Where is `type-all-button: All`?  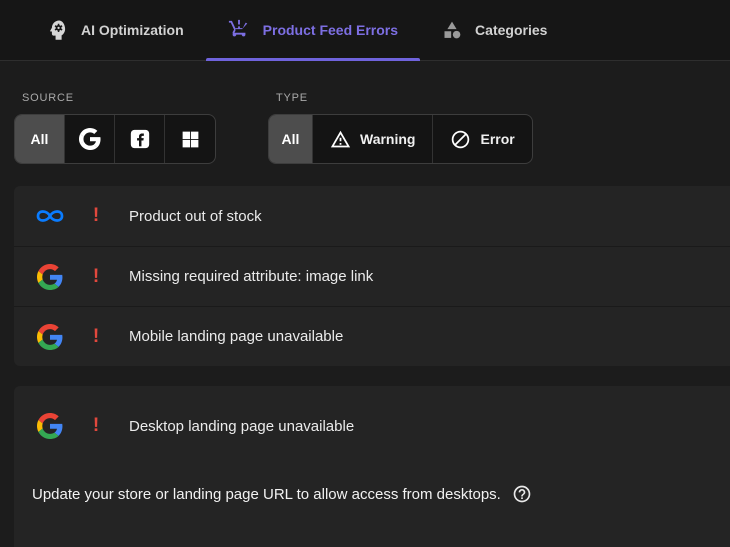 type-all-button: All is located at coordinates (291, 139).